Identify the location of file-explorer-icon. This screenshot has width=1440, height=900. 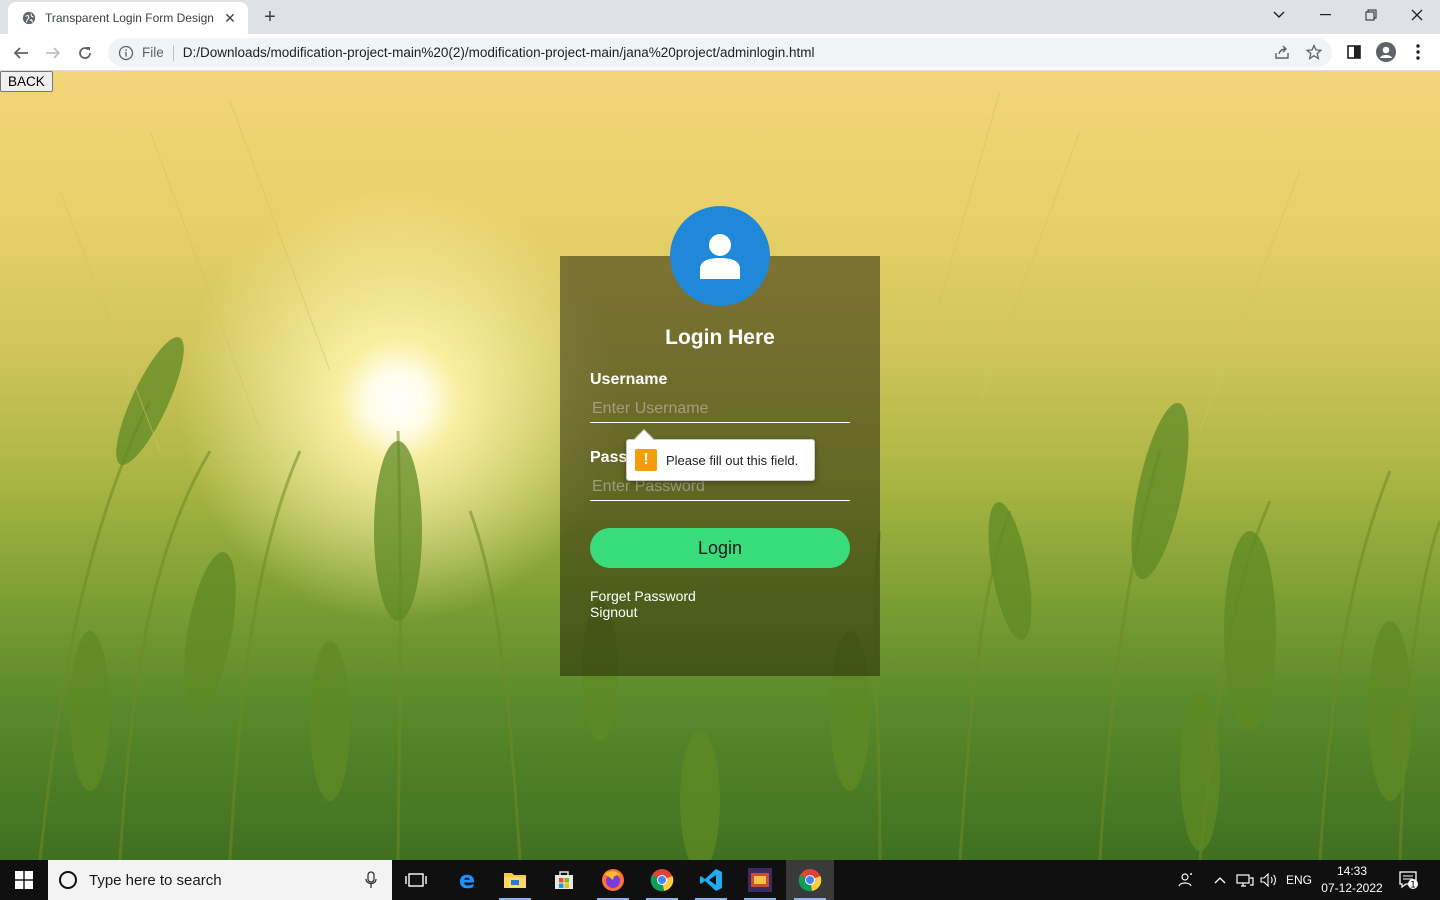
(515, 880).